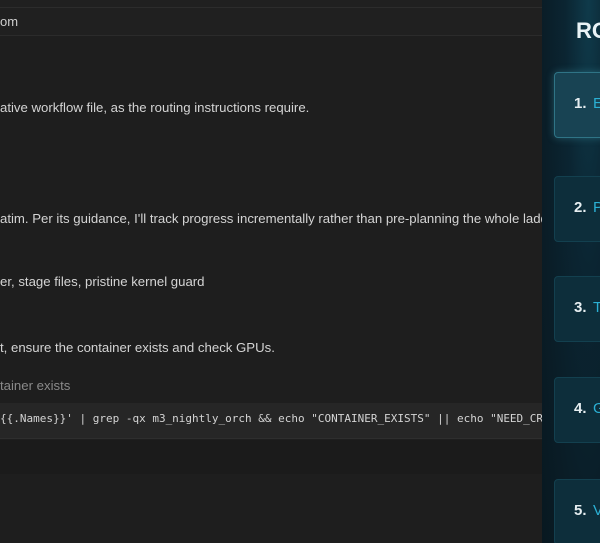 The height and width of the screenshot is (543, 600). I want to click on title-bar-divider, so click(271, 7).